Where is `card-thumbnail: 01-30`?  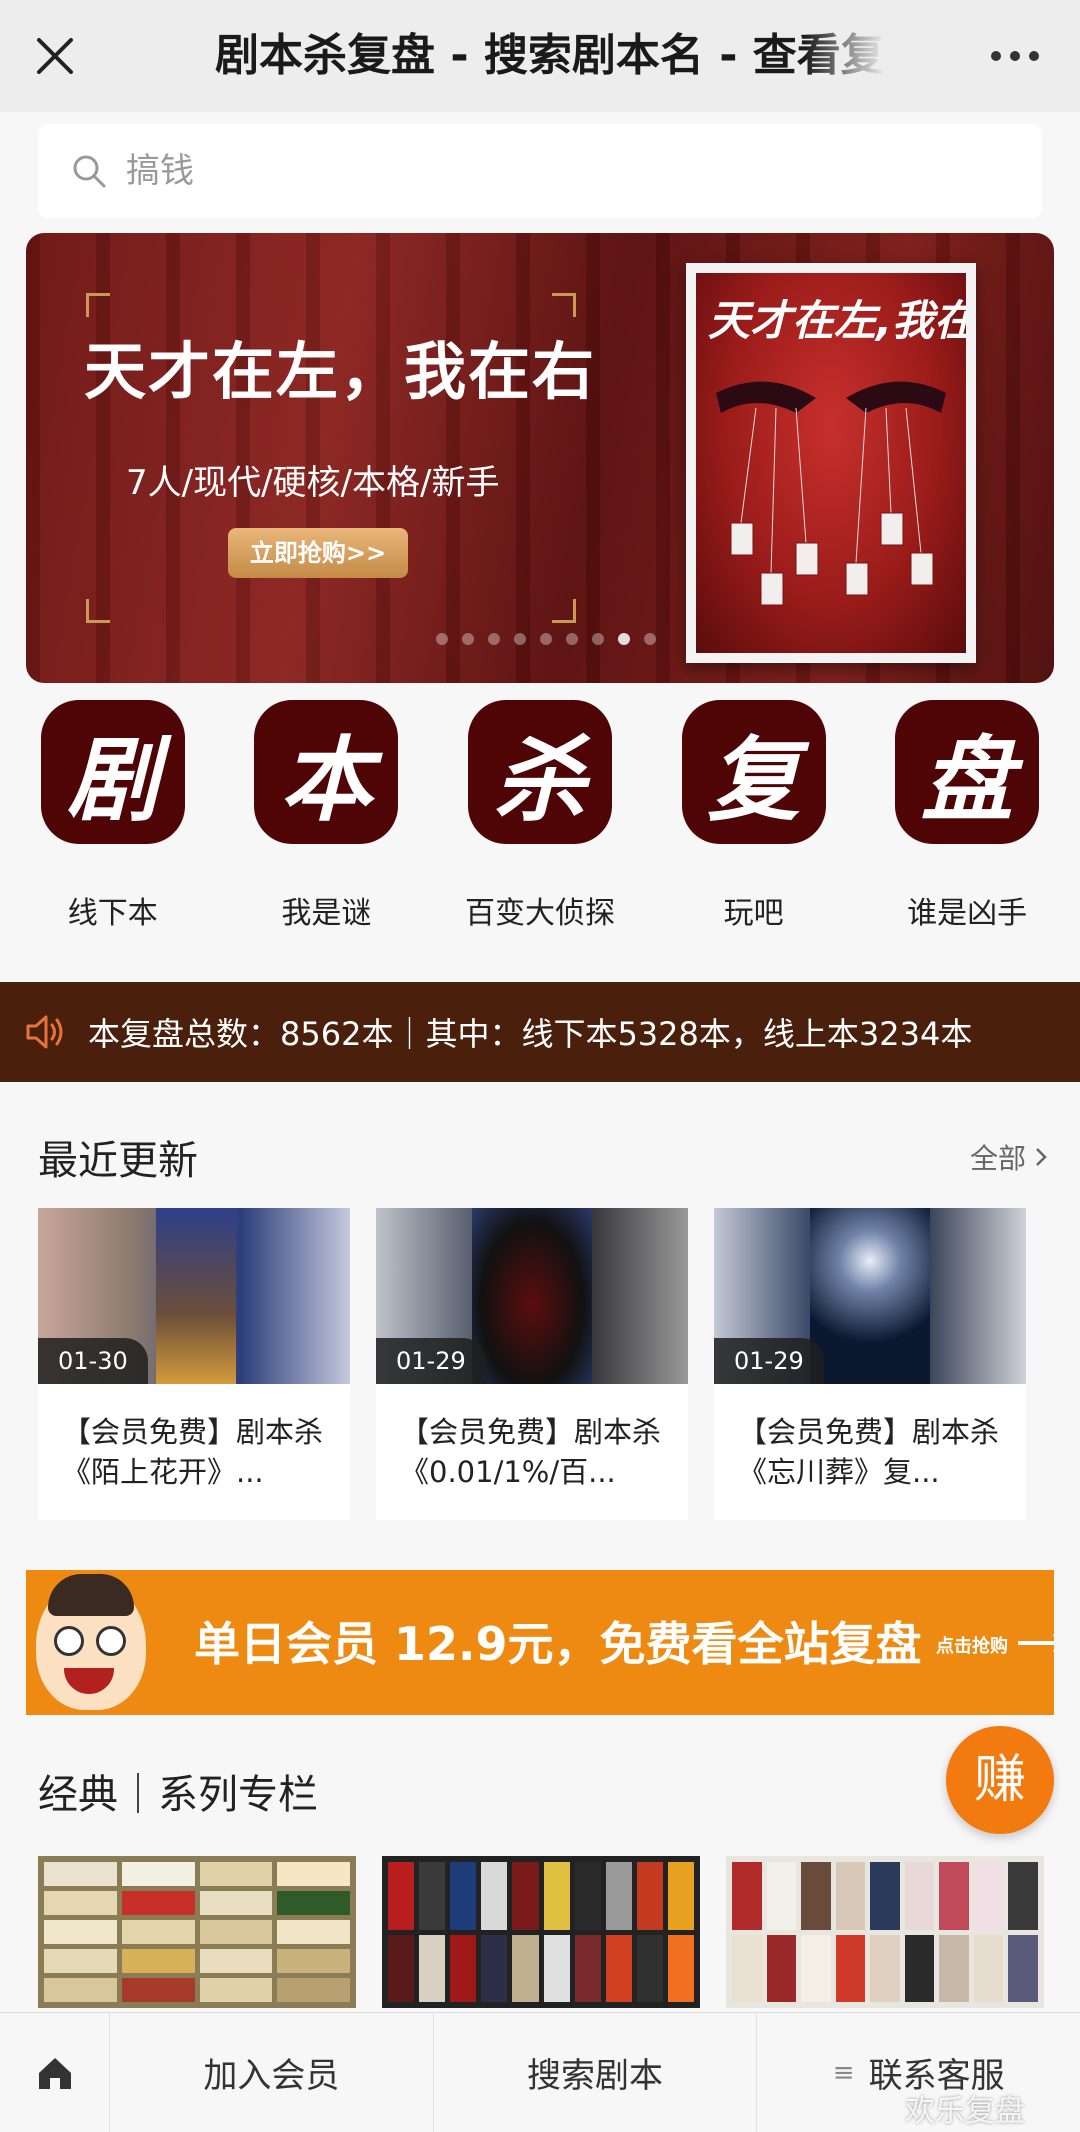
card-thumbnail: 01-30 is located at coordinates (194, 1296).